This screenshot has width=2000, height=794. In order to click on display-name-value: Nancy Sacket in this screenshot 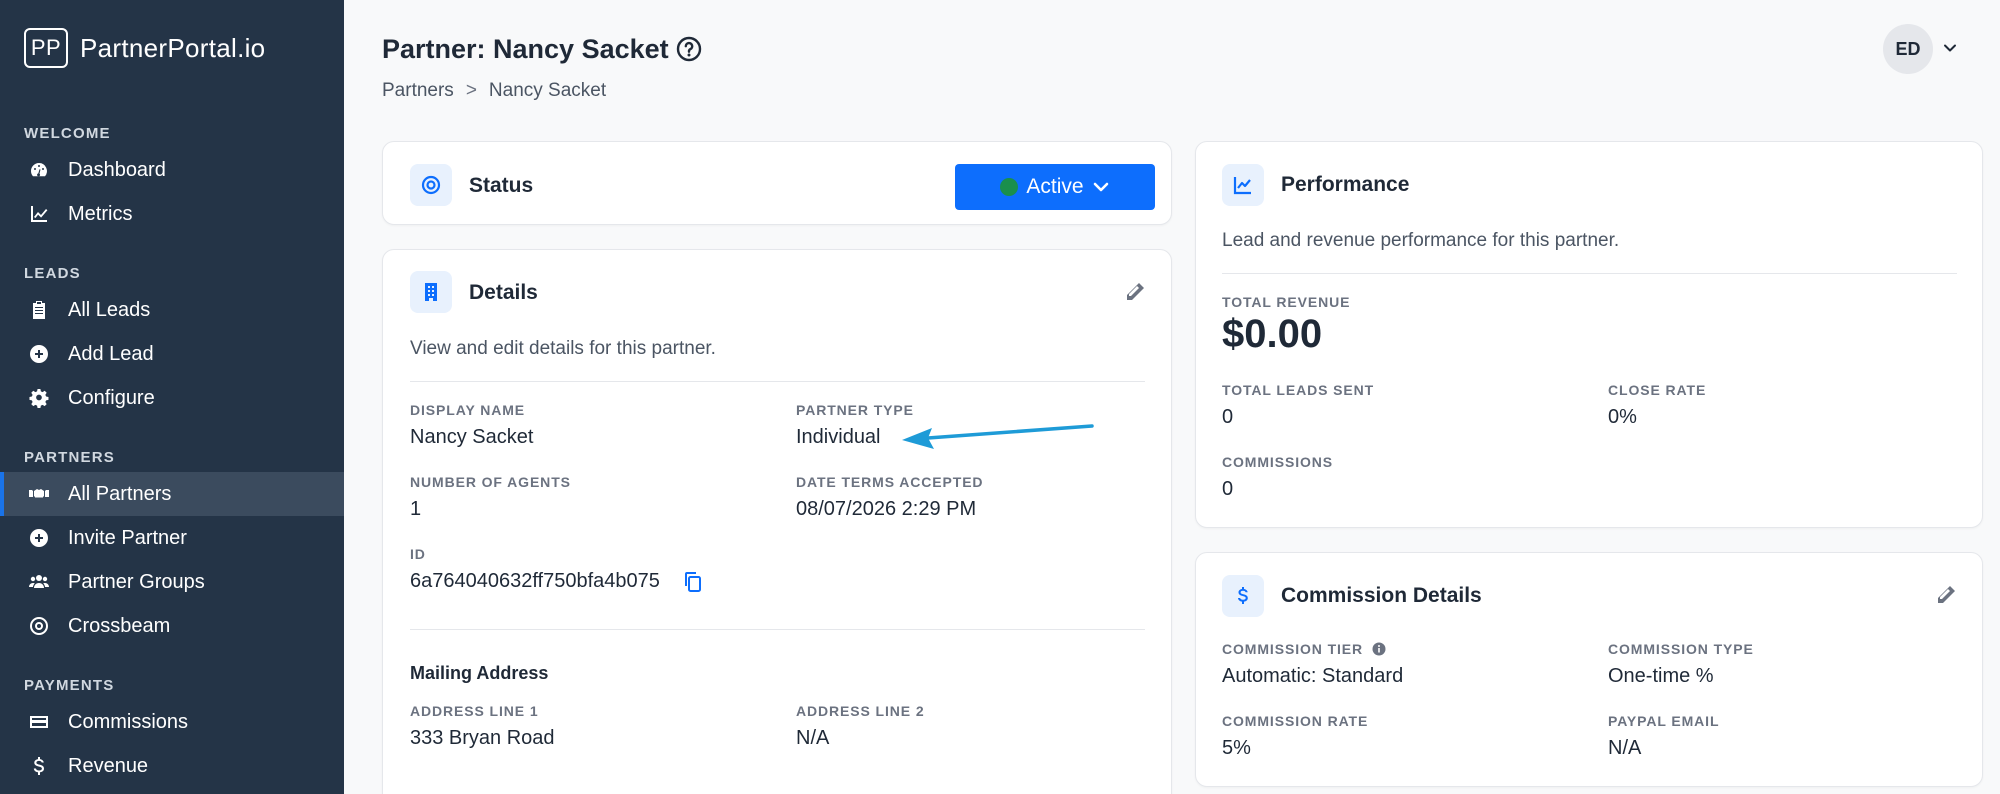, I will do `click(472, 437)`.